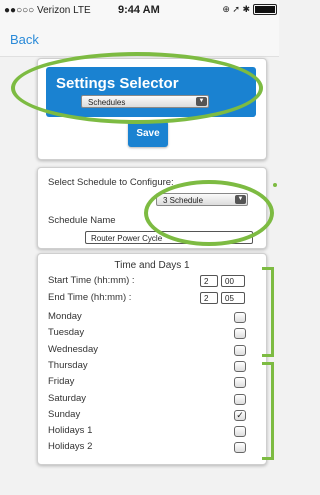 Image resolution: width=320 pixels, height=495 pixels. What do you see at coordinates (47, 10) in the screenshot?
I see `carrier-label: ●●○○○ Verizon LTE` at bounding box center [47, 10].